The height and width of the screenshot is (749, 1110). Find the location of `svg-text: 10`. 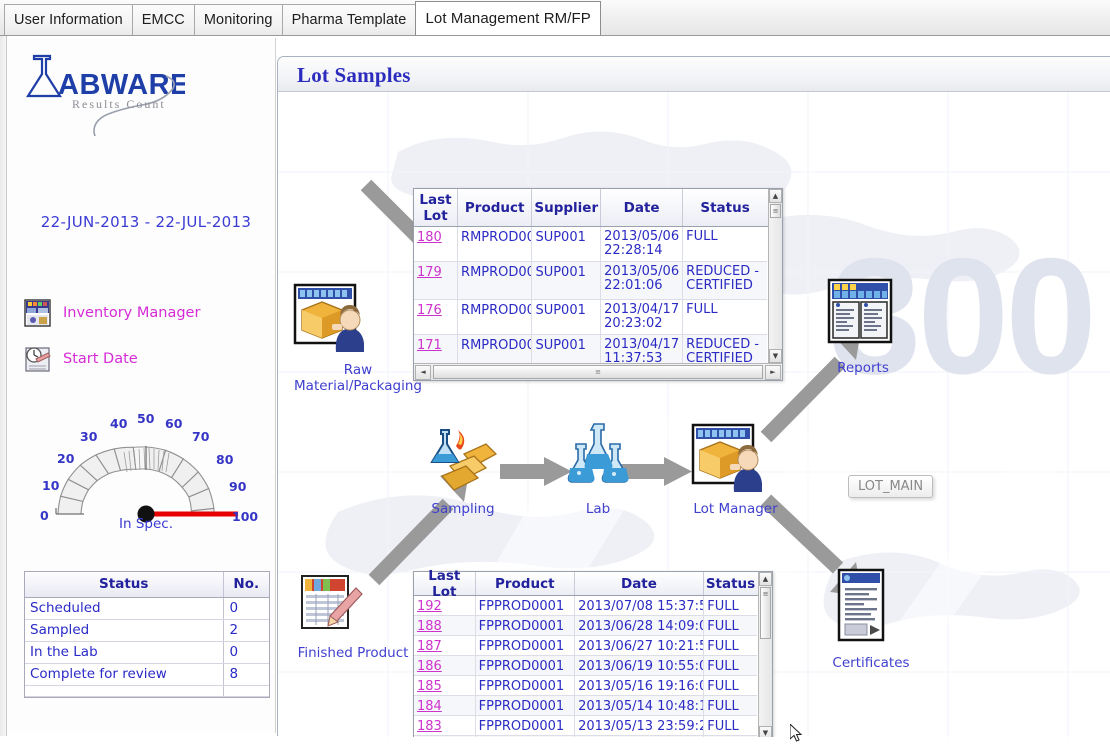

svg-text: 10 is located at coordinates (51, 485).